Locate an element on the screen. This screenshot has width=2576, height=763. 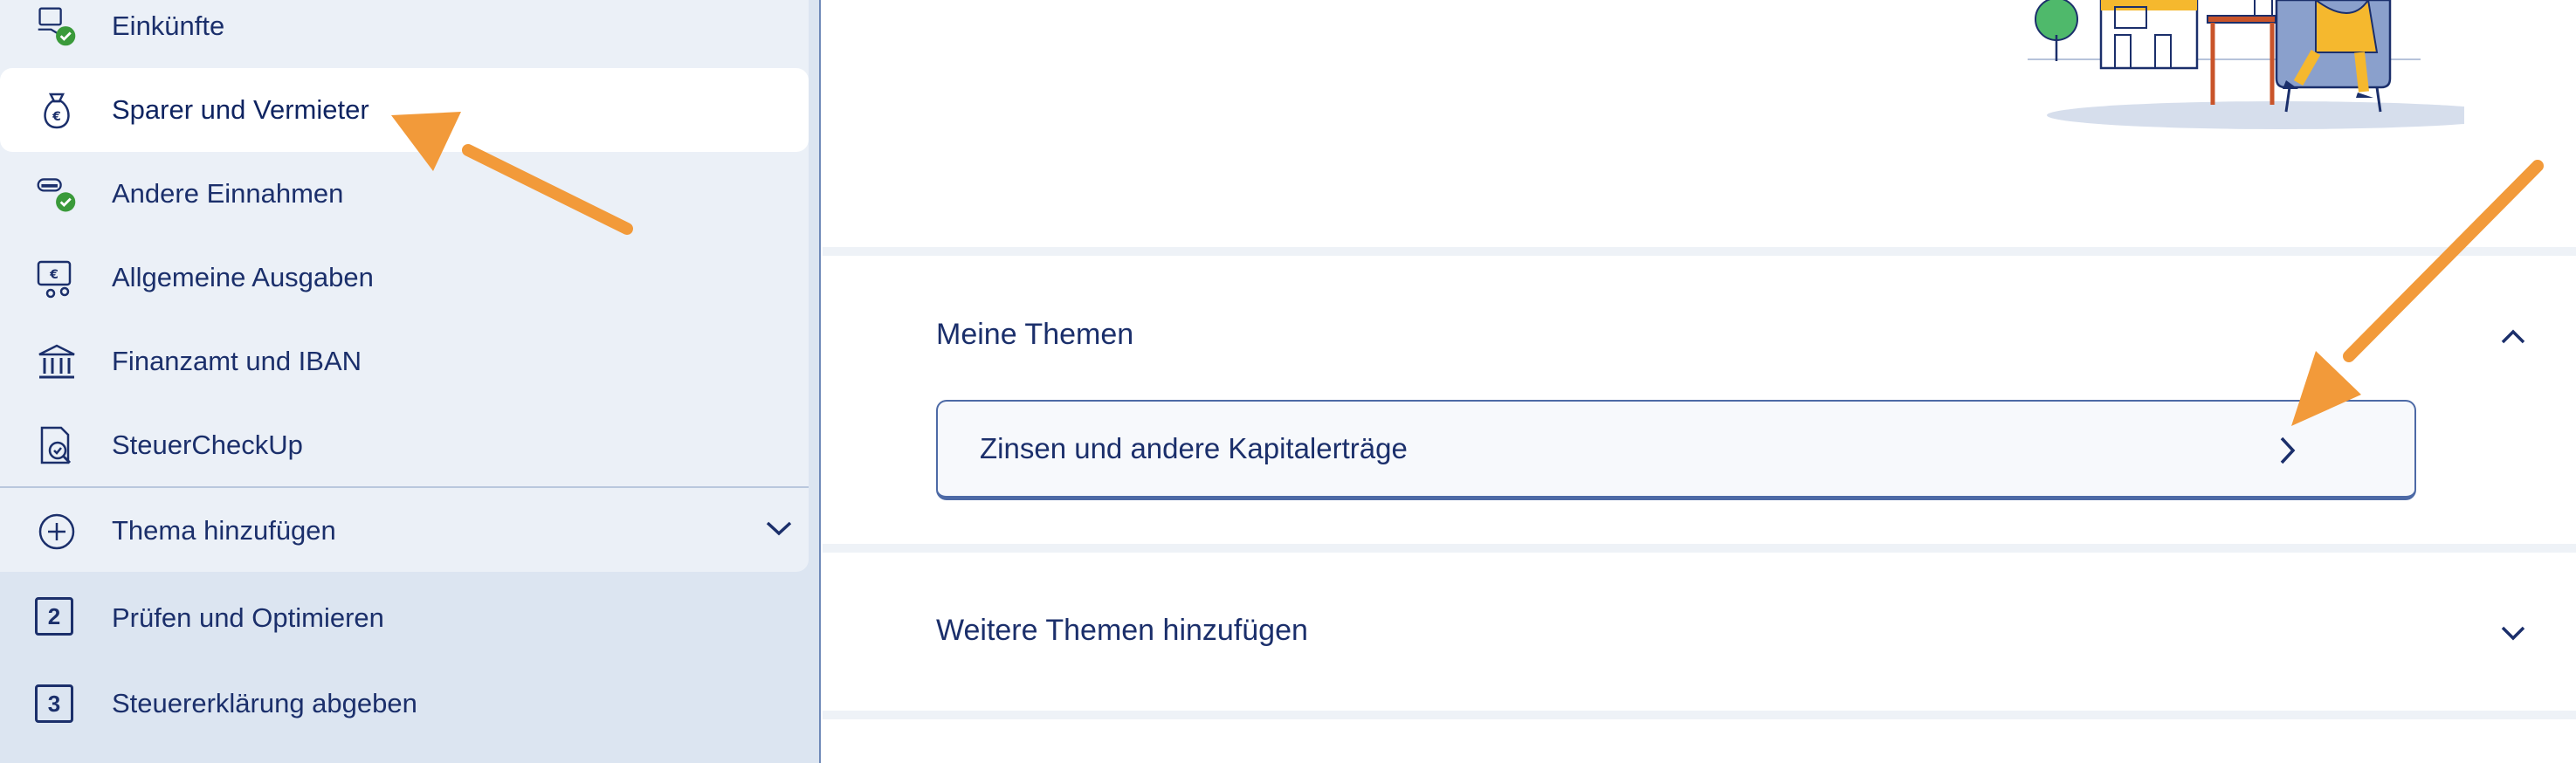
step-label: Prüfen und Optimieren is located at coordinates (248, 617).